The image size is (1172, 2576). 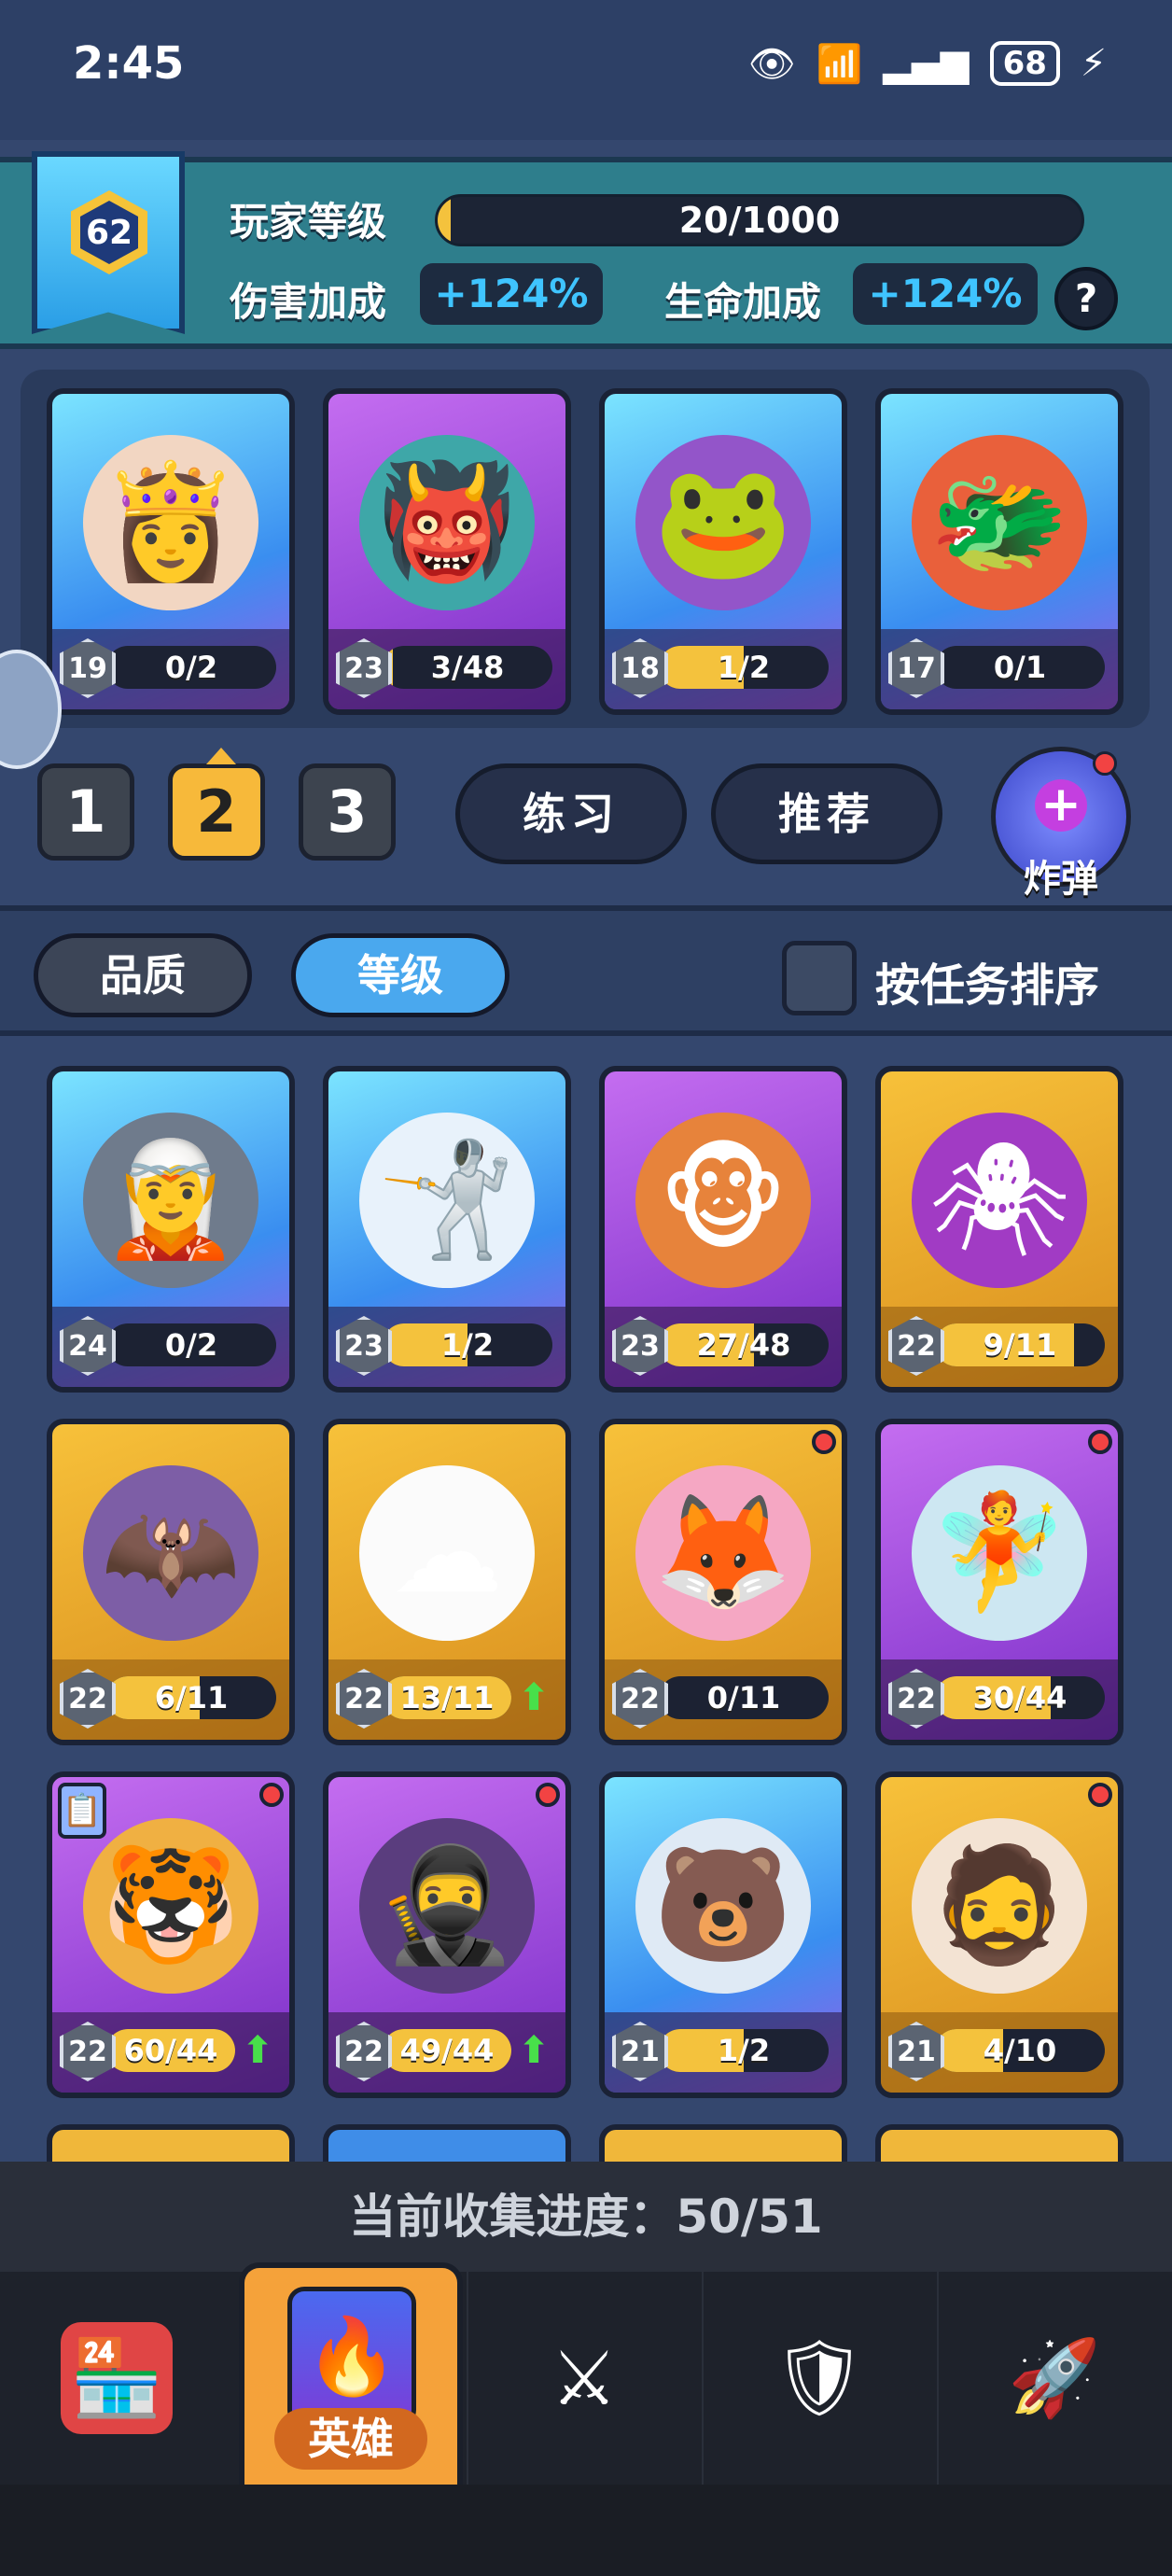 I want to click on eye-icon: 👁, so click(x=771, y=64).